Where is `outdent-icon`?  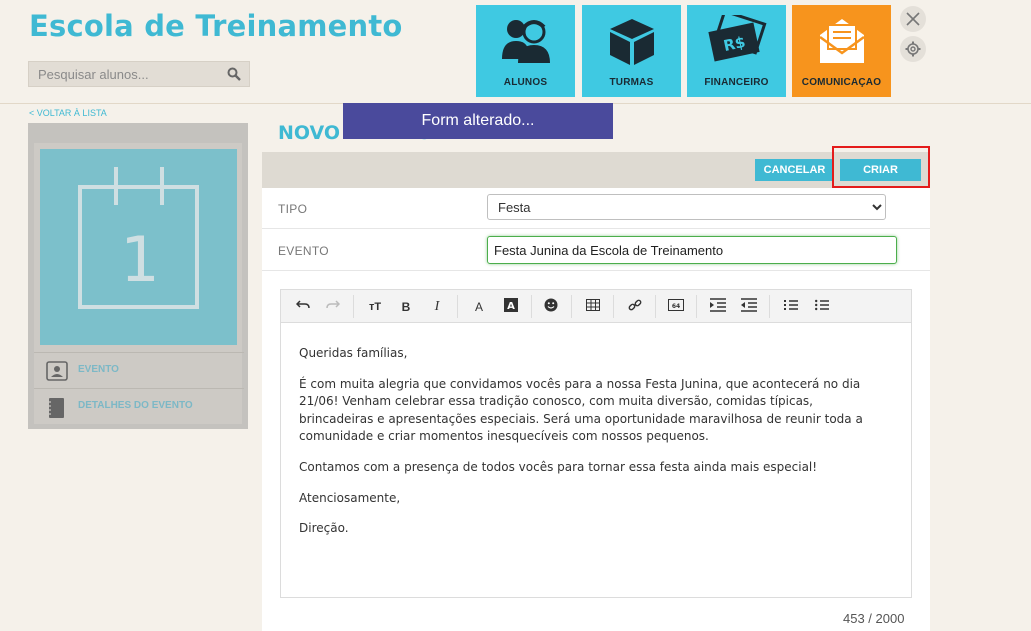 outdent-icon is located at coordinates (749, 307).